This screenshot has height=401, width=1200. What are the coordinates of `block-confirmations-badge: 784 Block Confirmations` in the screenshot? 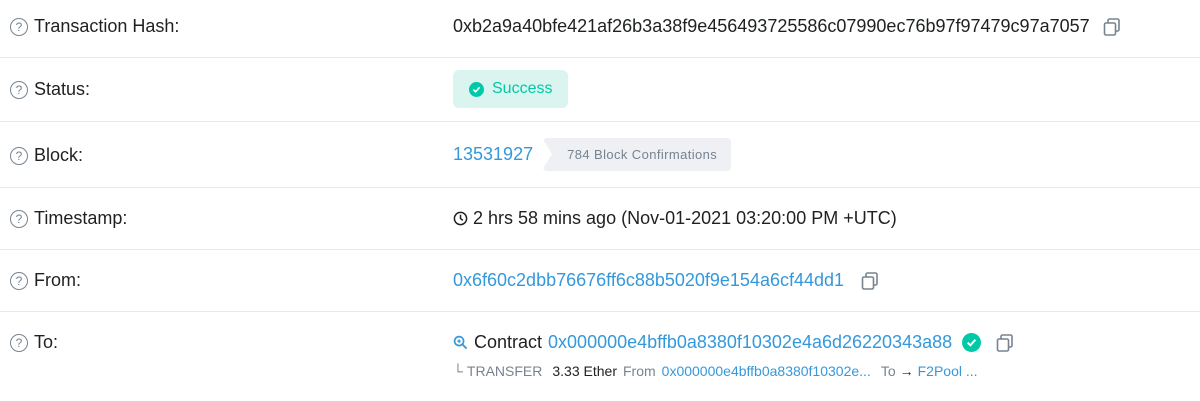 It's located at (637, 154).